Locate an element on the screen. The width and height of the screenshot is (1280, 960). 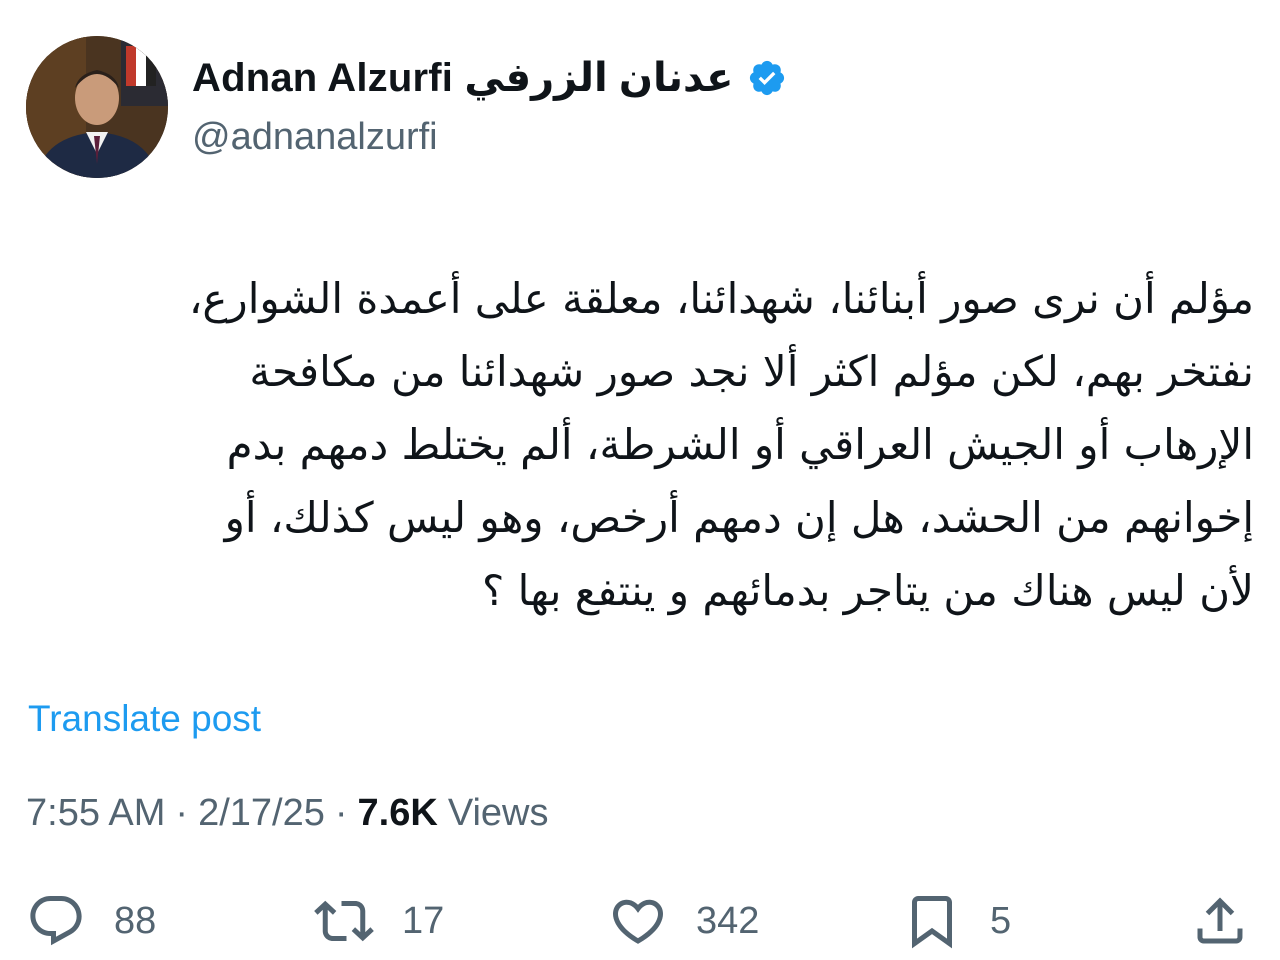
views-label: Views is located at coordinates (498, 813).